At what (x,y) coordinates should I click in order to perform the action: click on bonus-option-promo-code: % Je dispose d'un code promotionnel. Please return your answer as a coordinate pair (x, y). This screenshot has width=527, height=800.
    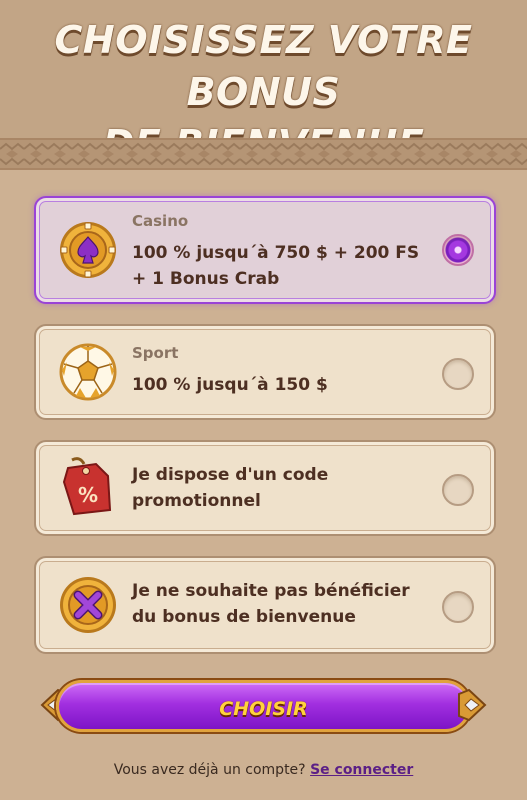
    Looking at the image, I should click on (265, 488).